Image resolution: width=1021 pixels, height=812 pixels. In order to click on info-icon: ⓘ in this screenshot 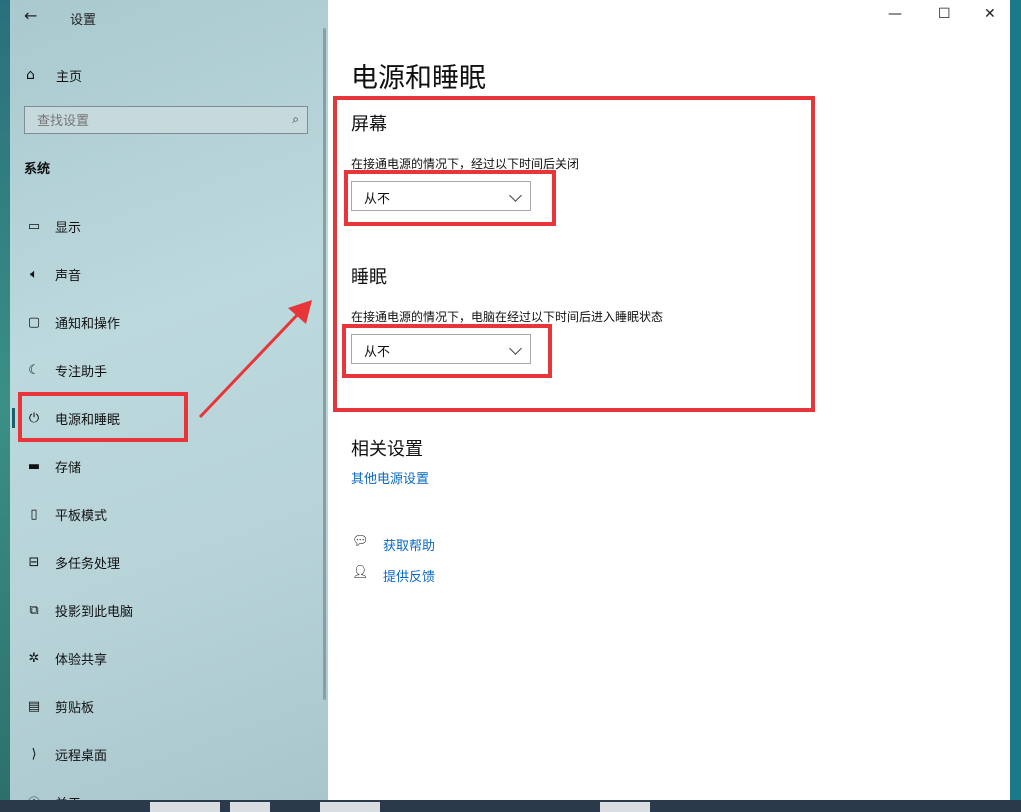, I will do `click(34, 797)`.